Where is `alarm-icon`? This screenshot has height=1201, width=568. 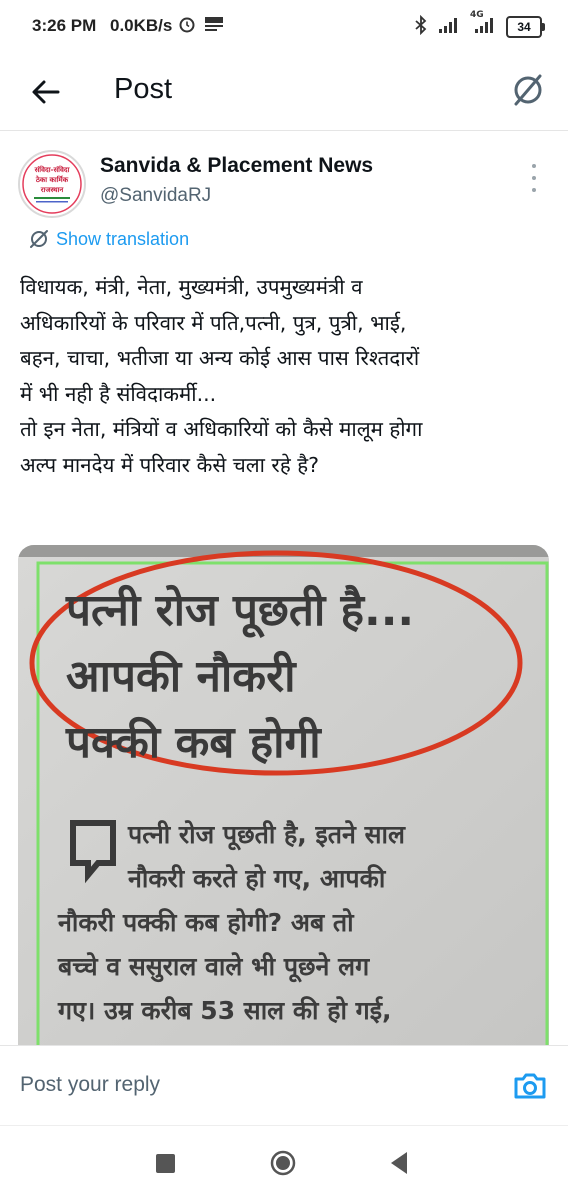 alarm-icon is located at coordinates (187, 26).